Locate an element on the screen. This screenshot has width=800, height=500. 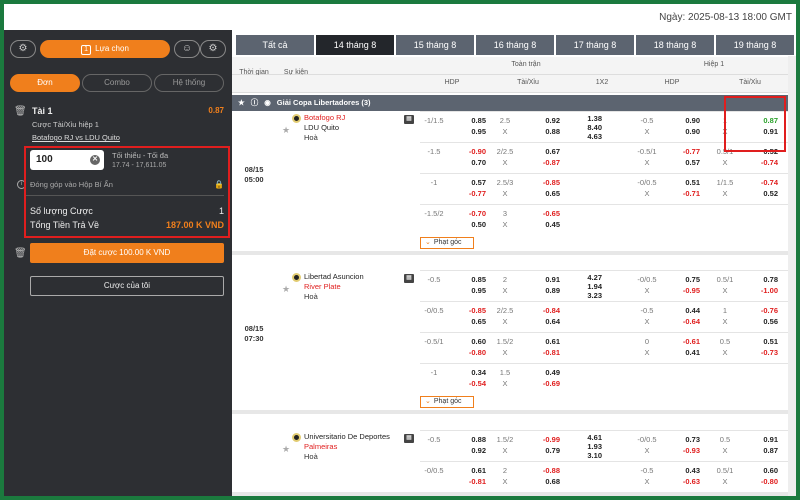
odds-value: -0.64 is located at coordinates (682, 321).